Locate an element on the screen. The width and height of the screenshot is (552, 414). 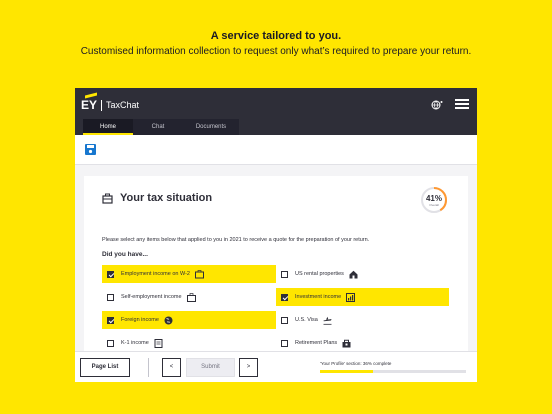
progress-percent: 41% is located at coordinates (433, 198).